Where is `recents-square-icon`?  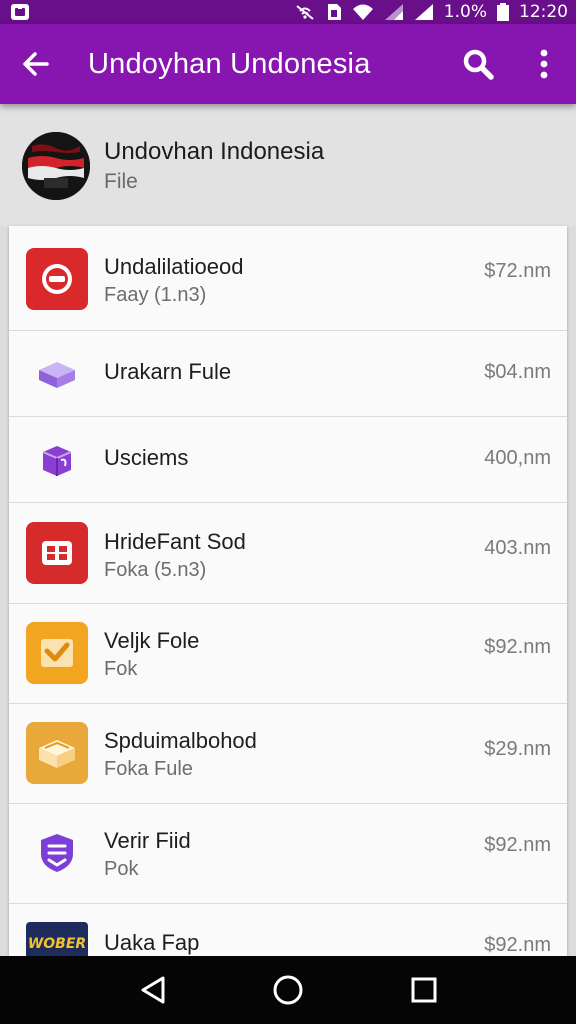 recents-square-icon is located at coordinates (424, 990).